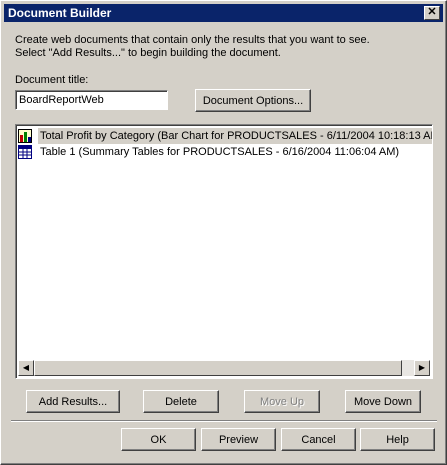 The width and height of the screenshot is (447, 465). Describe the element at coordinates (238, 439) in the screenshot. I see `preview-button: Preview` at that location.